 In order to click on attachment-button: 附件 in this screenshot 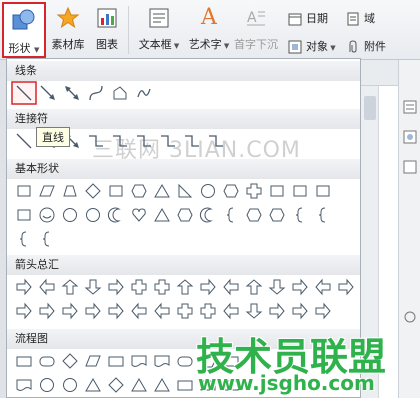, I will do `click(366, 46)`.